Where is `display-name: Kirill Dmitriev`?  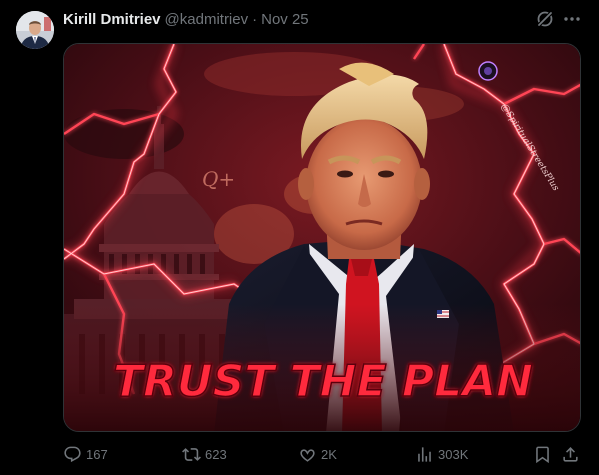
display-name: Kirill Dmitriev is located at coordinates (112, 19).